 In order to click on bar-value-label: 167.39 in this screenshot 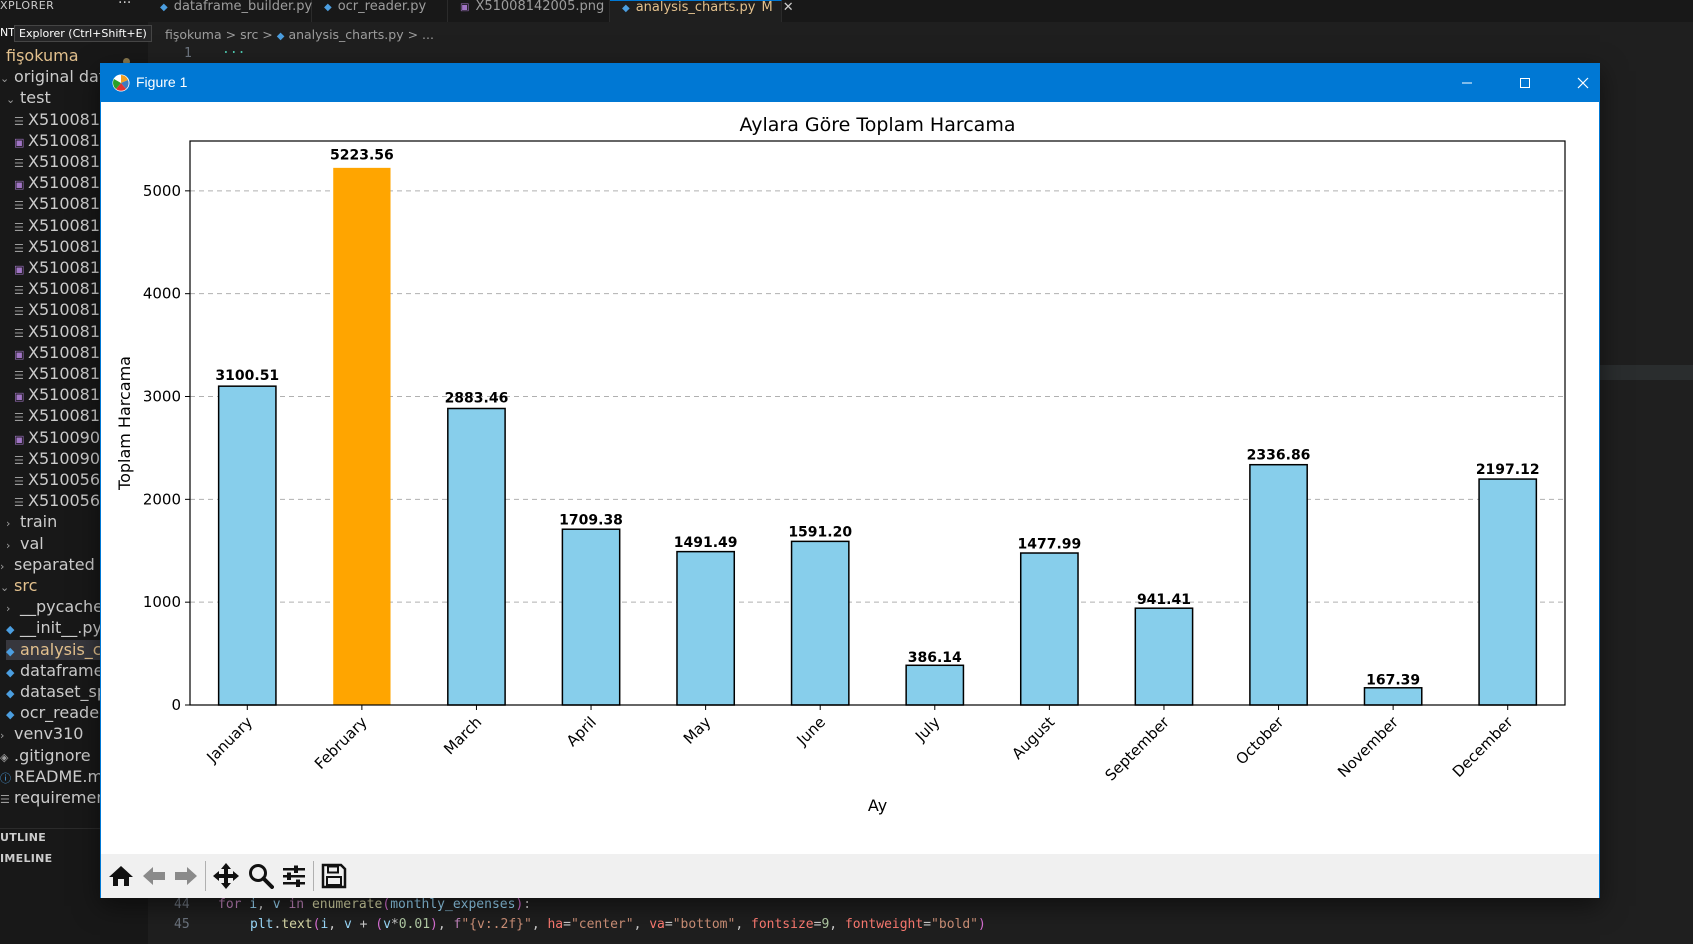, I will do `click(1393, 681)`.